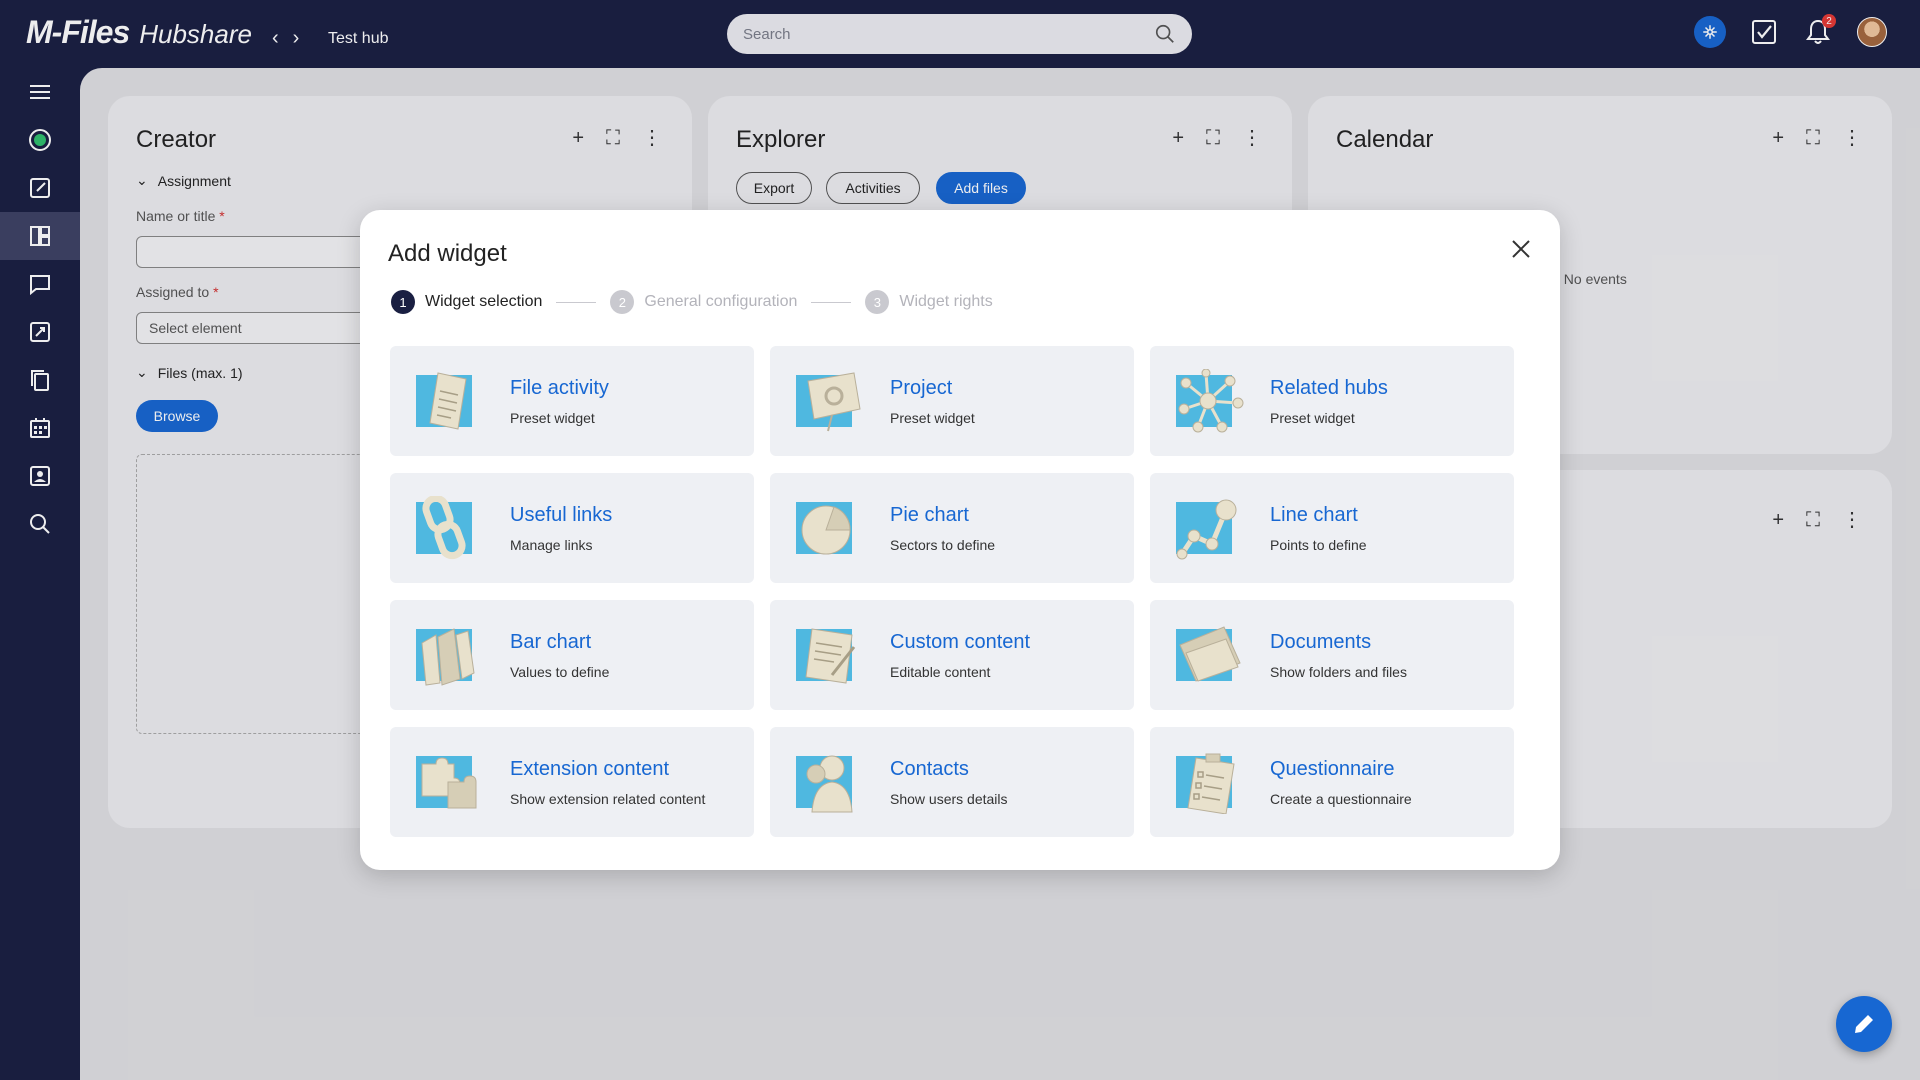 This screenshot has height=1080, width=1920. What do you see at coordinates (960, 641) in the screenshot?
I see `tile-title: Custom content` at bounding box center [960, 641].